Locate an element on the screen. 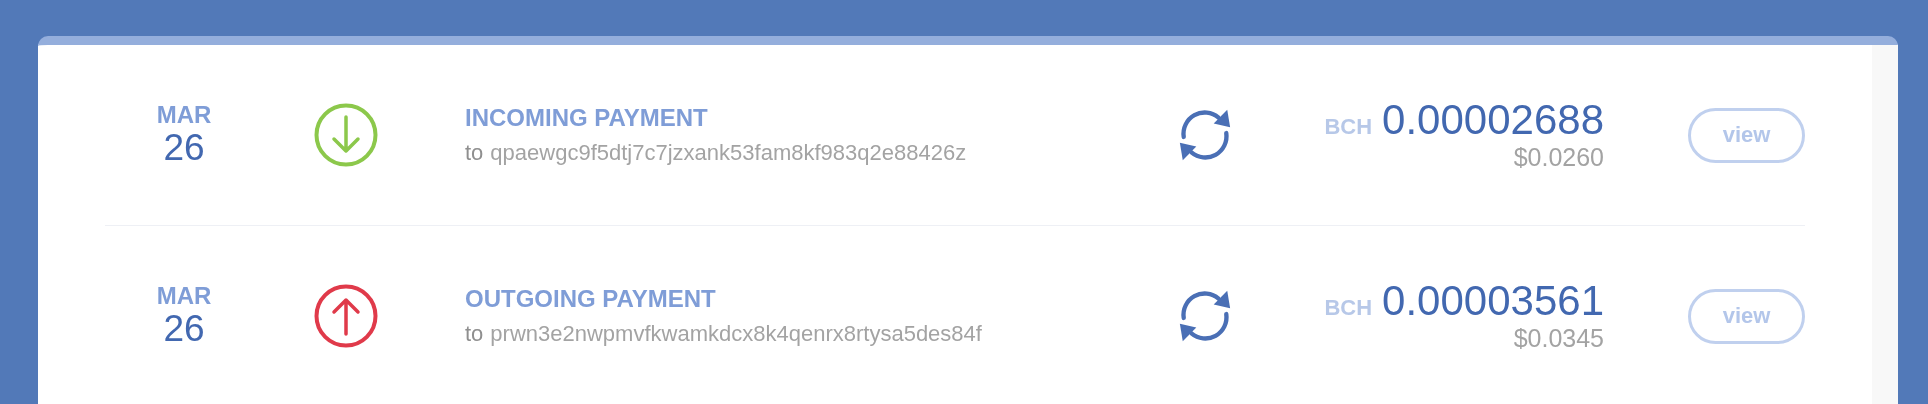 Image resolution: width=1928 pixels, height=404 pixels. fiat-amount: $0.0345 is located at coordinates (1558, 338).